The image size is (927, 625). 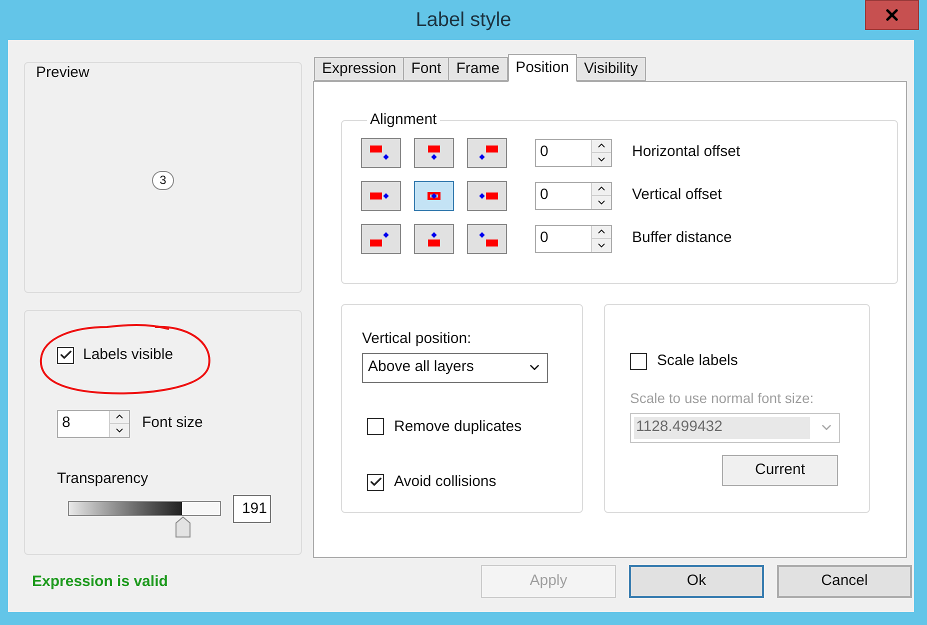 What do you see at coordinates (100, 582) in the screenshot?
I see `validation-message: Expression is valid` at bounding box center [100, 582].